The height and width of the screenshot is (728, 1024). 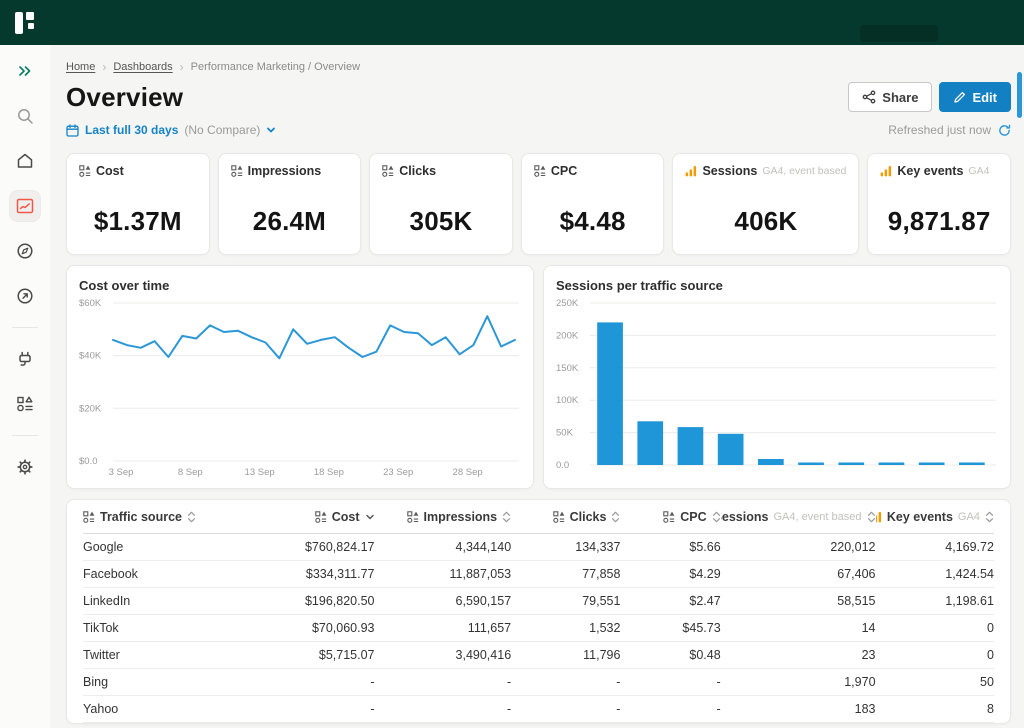 What do you see at coordinates (856, 574) in the screenshot?
I see `cell-sessions: 67,406` at bounding box center [856, 574].